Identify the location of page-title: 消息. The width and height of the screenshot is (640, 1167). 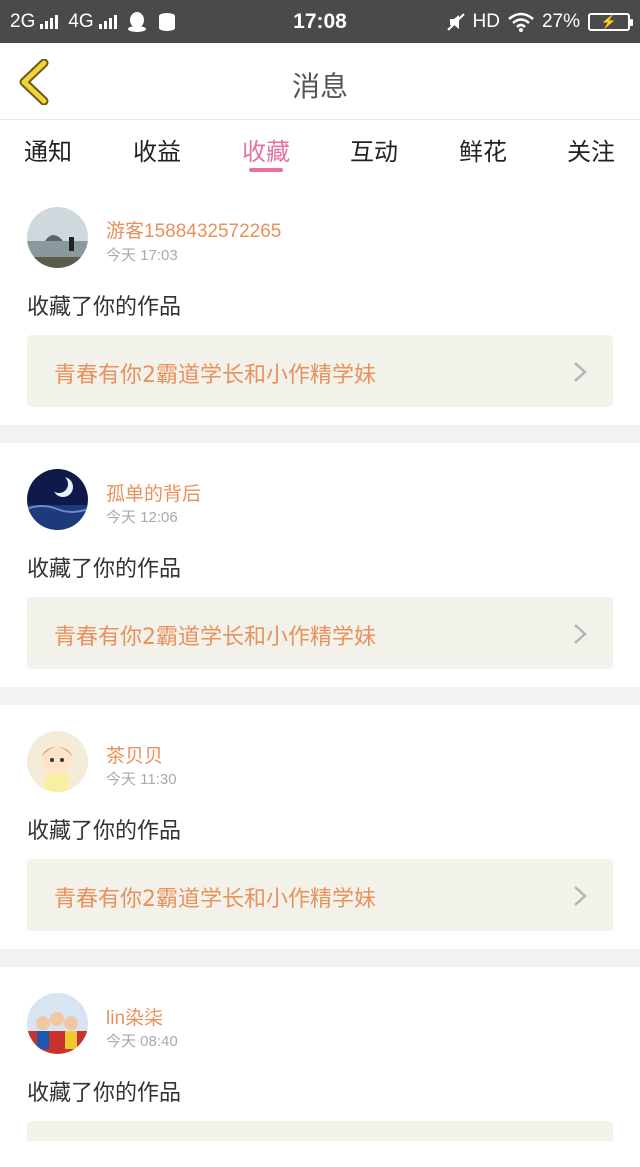
(319, 86).